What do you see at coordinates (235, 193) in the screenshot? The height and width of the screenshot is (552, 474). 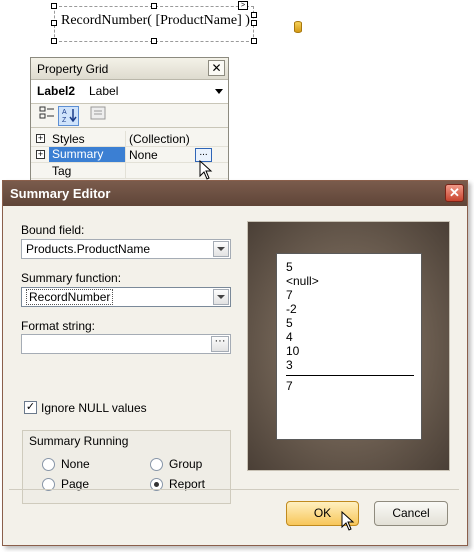 I see `dialog-titlebar: Summary Editor ✕` at bounding box center [235, 193].